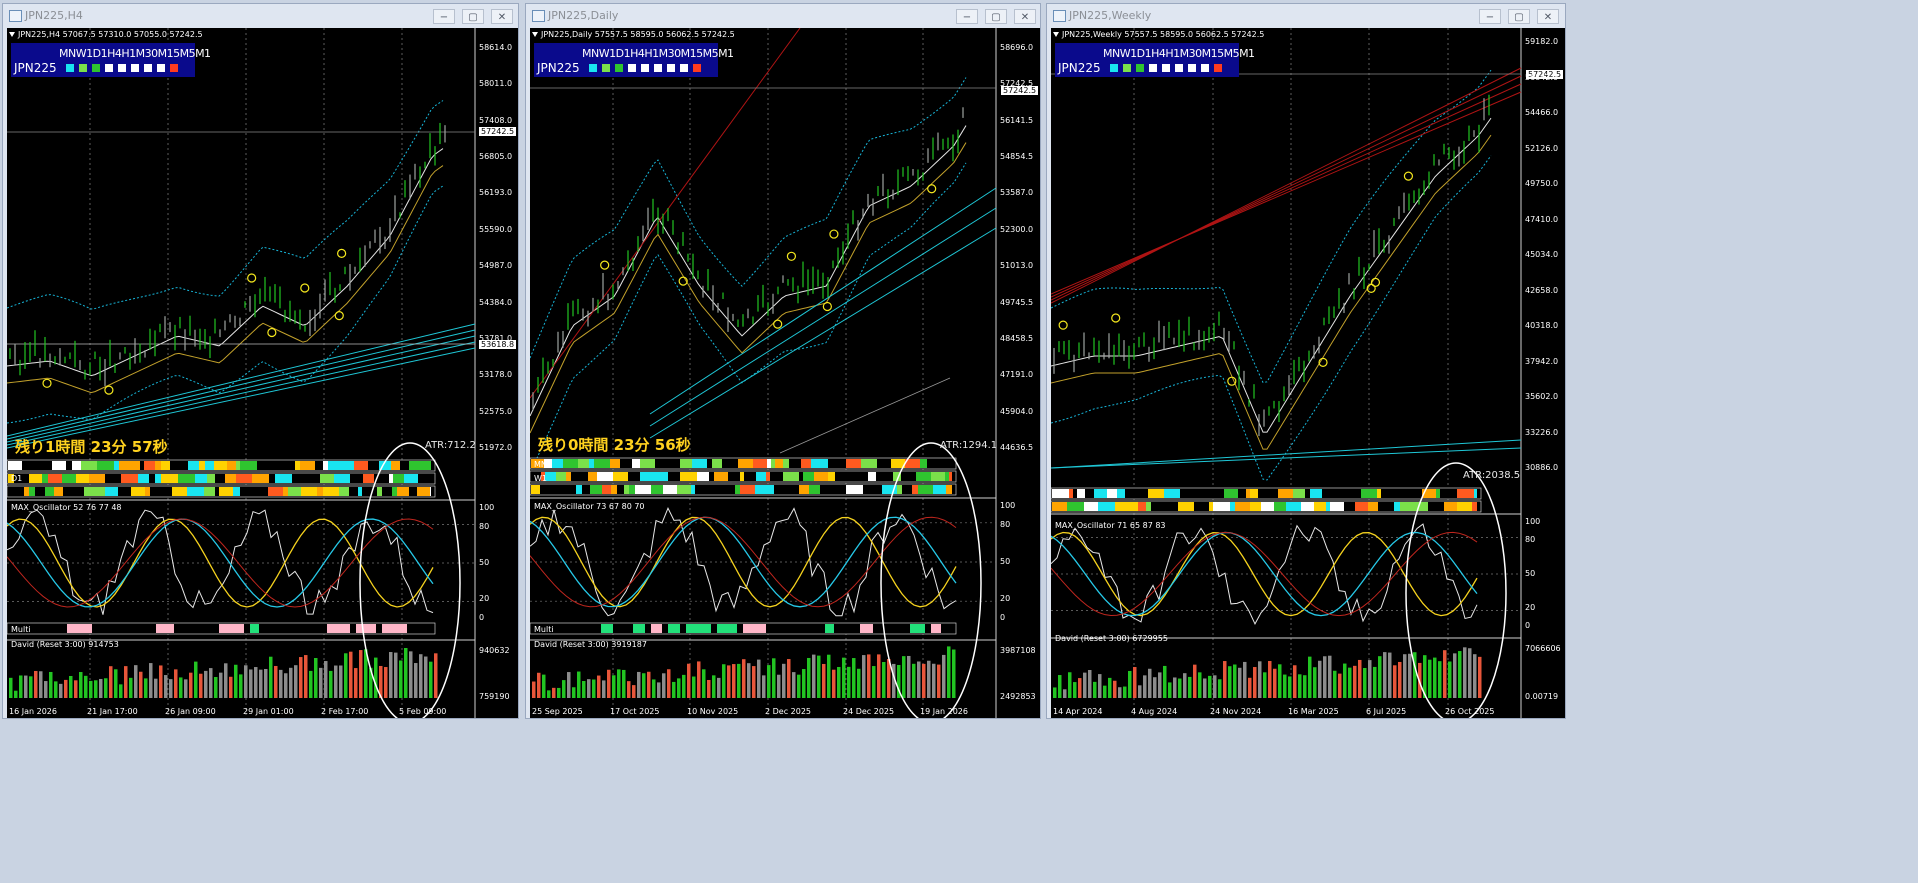  What do you see at coordinates (1111, 638) in the screenshot?
I see `volume-label: David (Reset 3:00) 6729955` at bounding box center [1111, 638].